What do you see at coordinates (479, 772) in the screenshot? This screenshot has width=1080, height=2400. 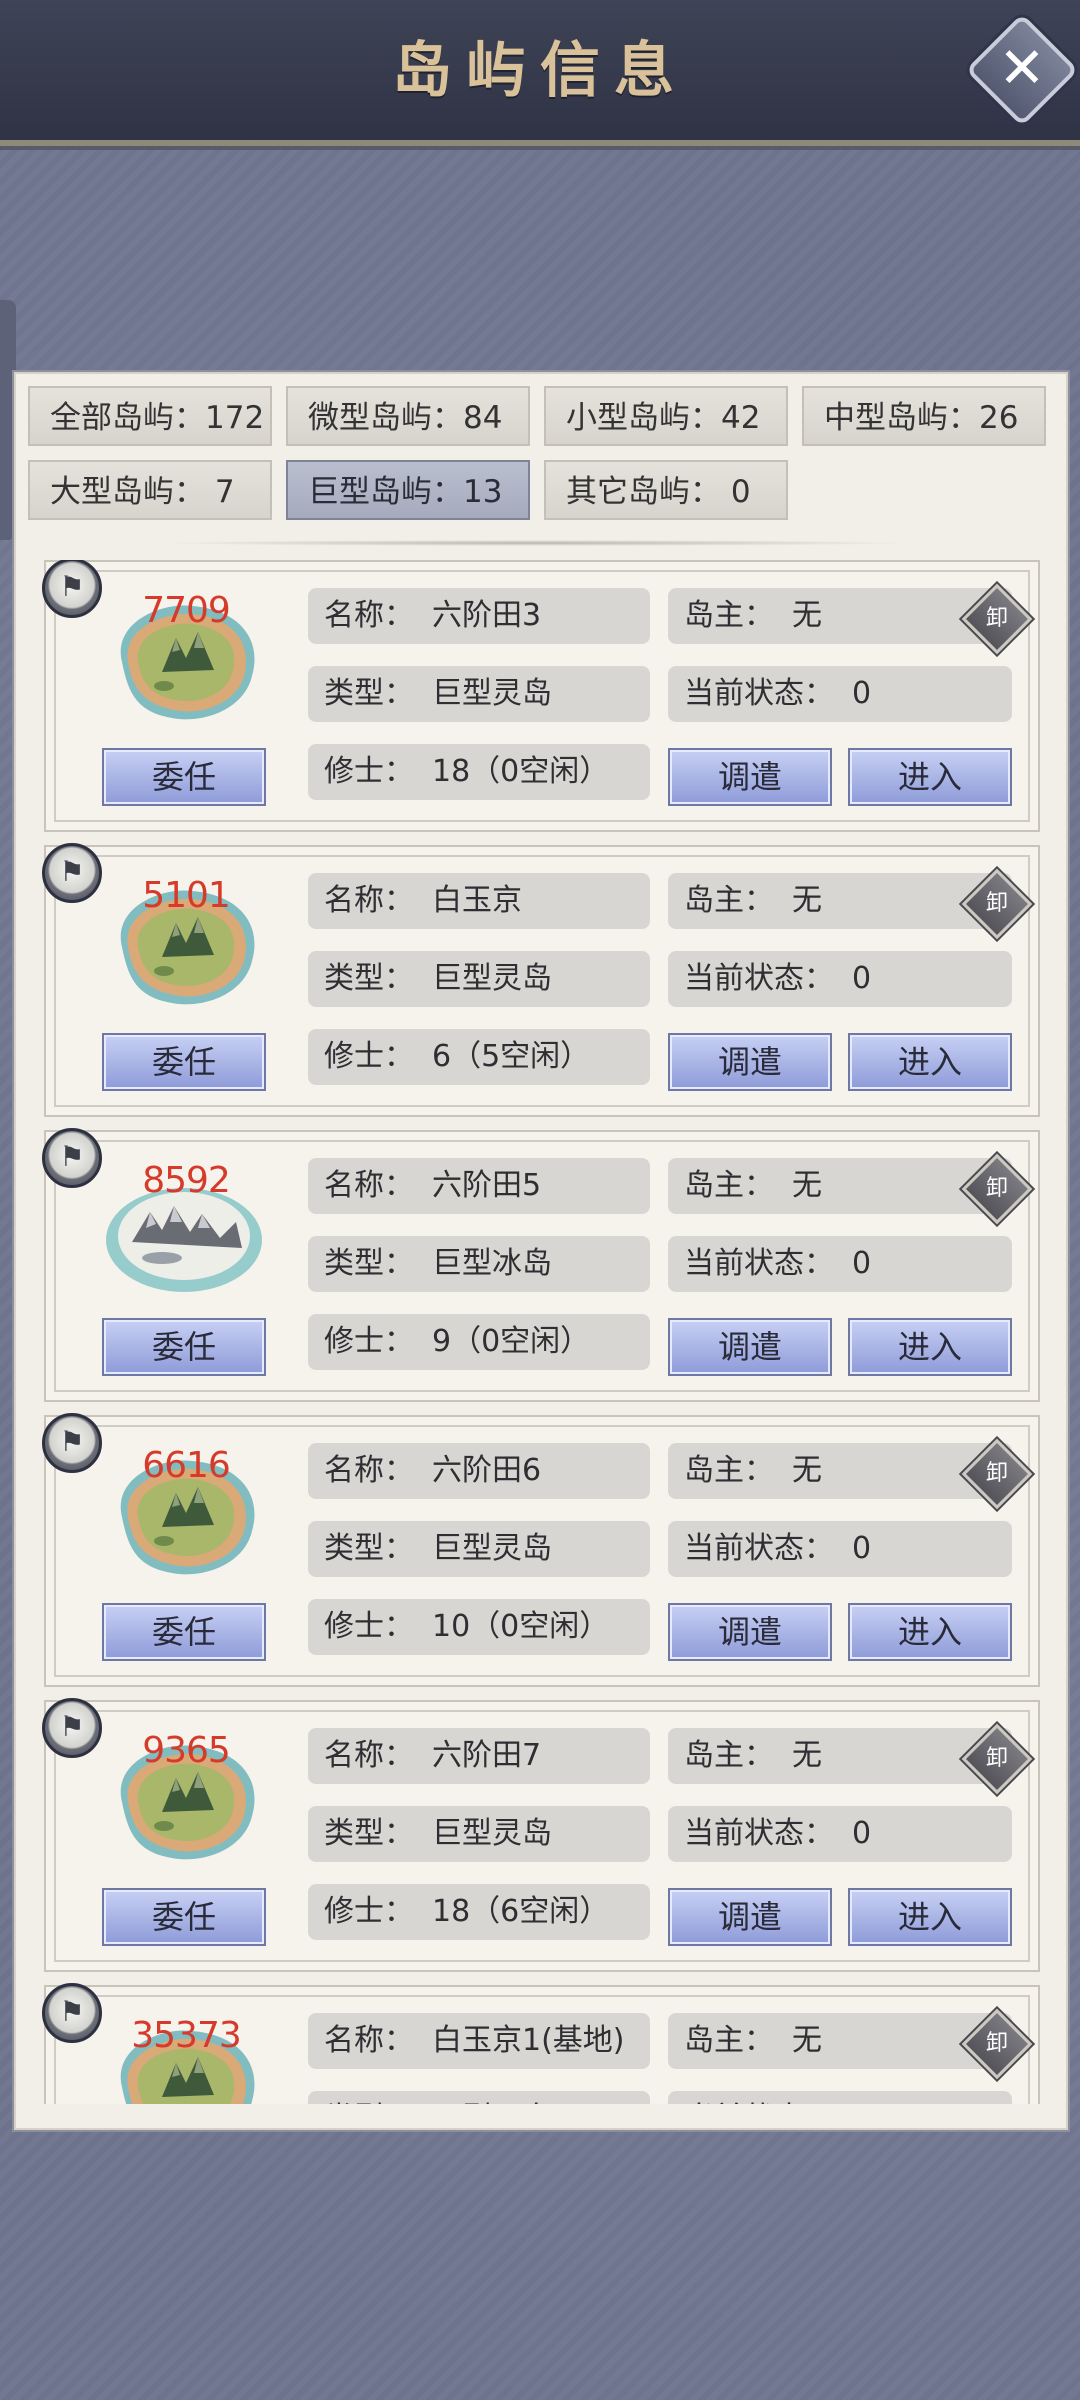 I see `island-cultivators-field: 修士： 18（0空闲）` at bounding box center [479, 772].